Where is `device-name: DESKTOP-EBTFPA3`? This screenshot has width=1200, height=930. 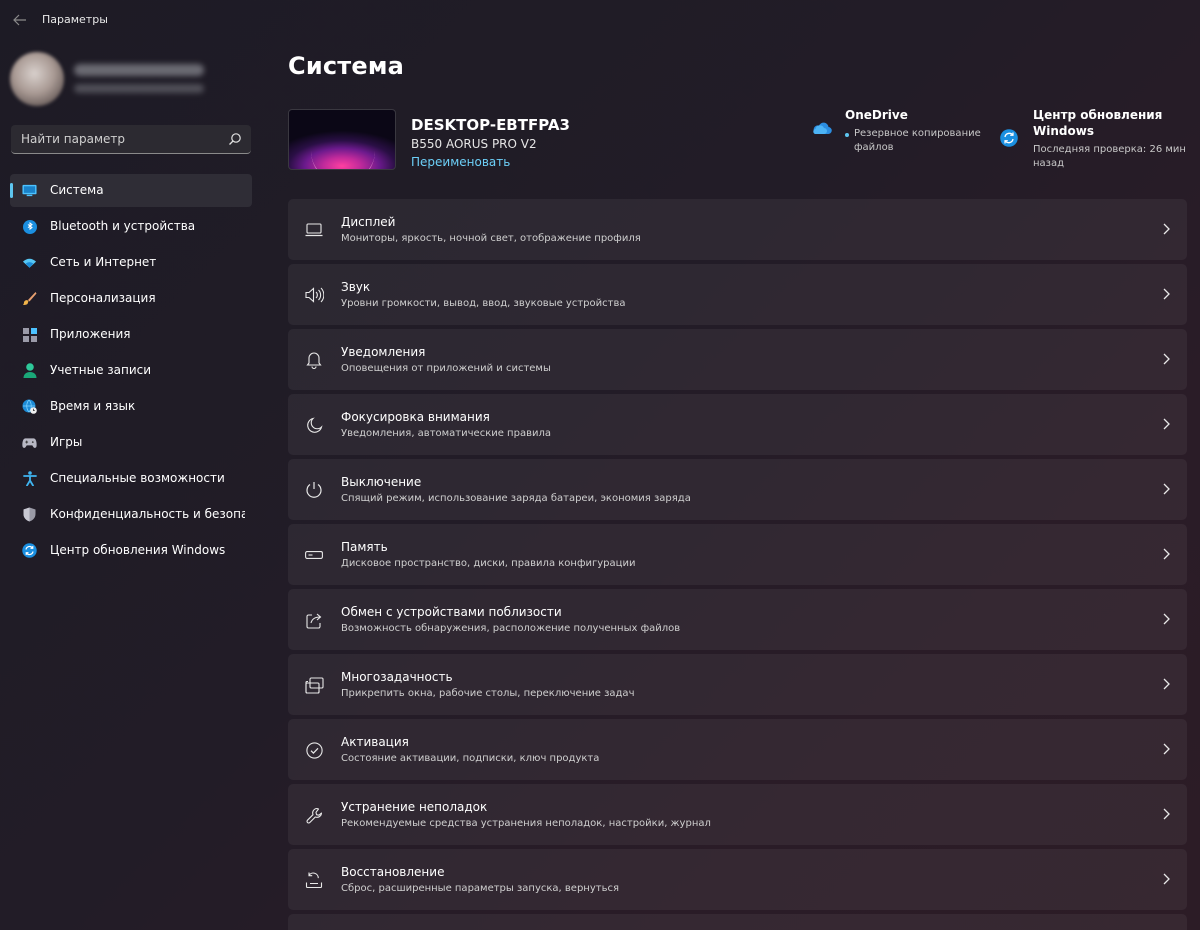
device-name: DESKTOP-EBTFPA3 is located at coordinates (490, 125).